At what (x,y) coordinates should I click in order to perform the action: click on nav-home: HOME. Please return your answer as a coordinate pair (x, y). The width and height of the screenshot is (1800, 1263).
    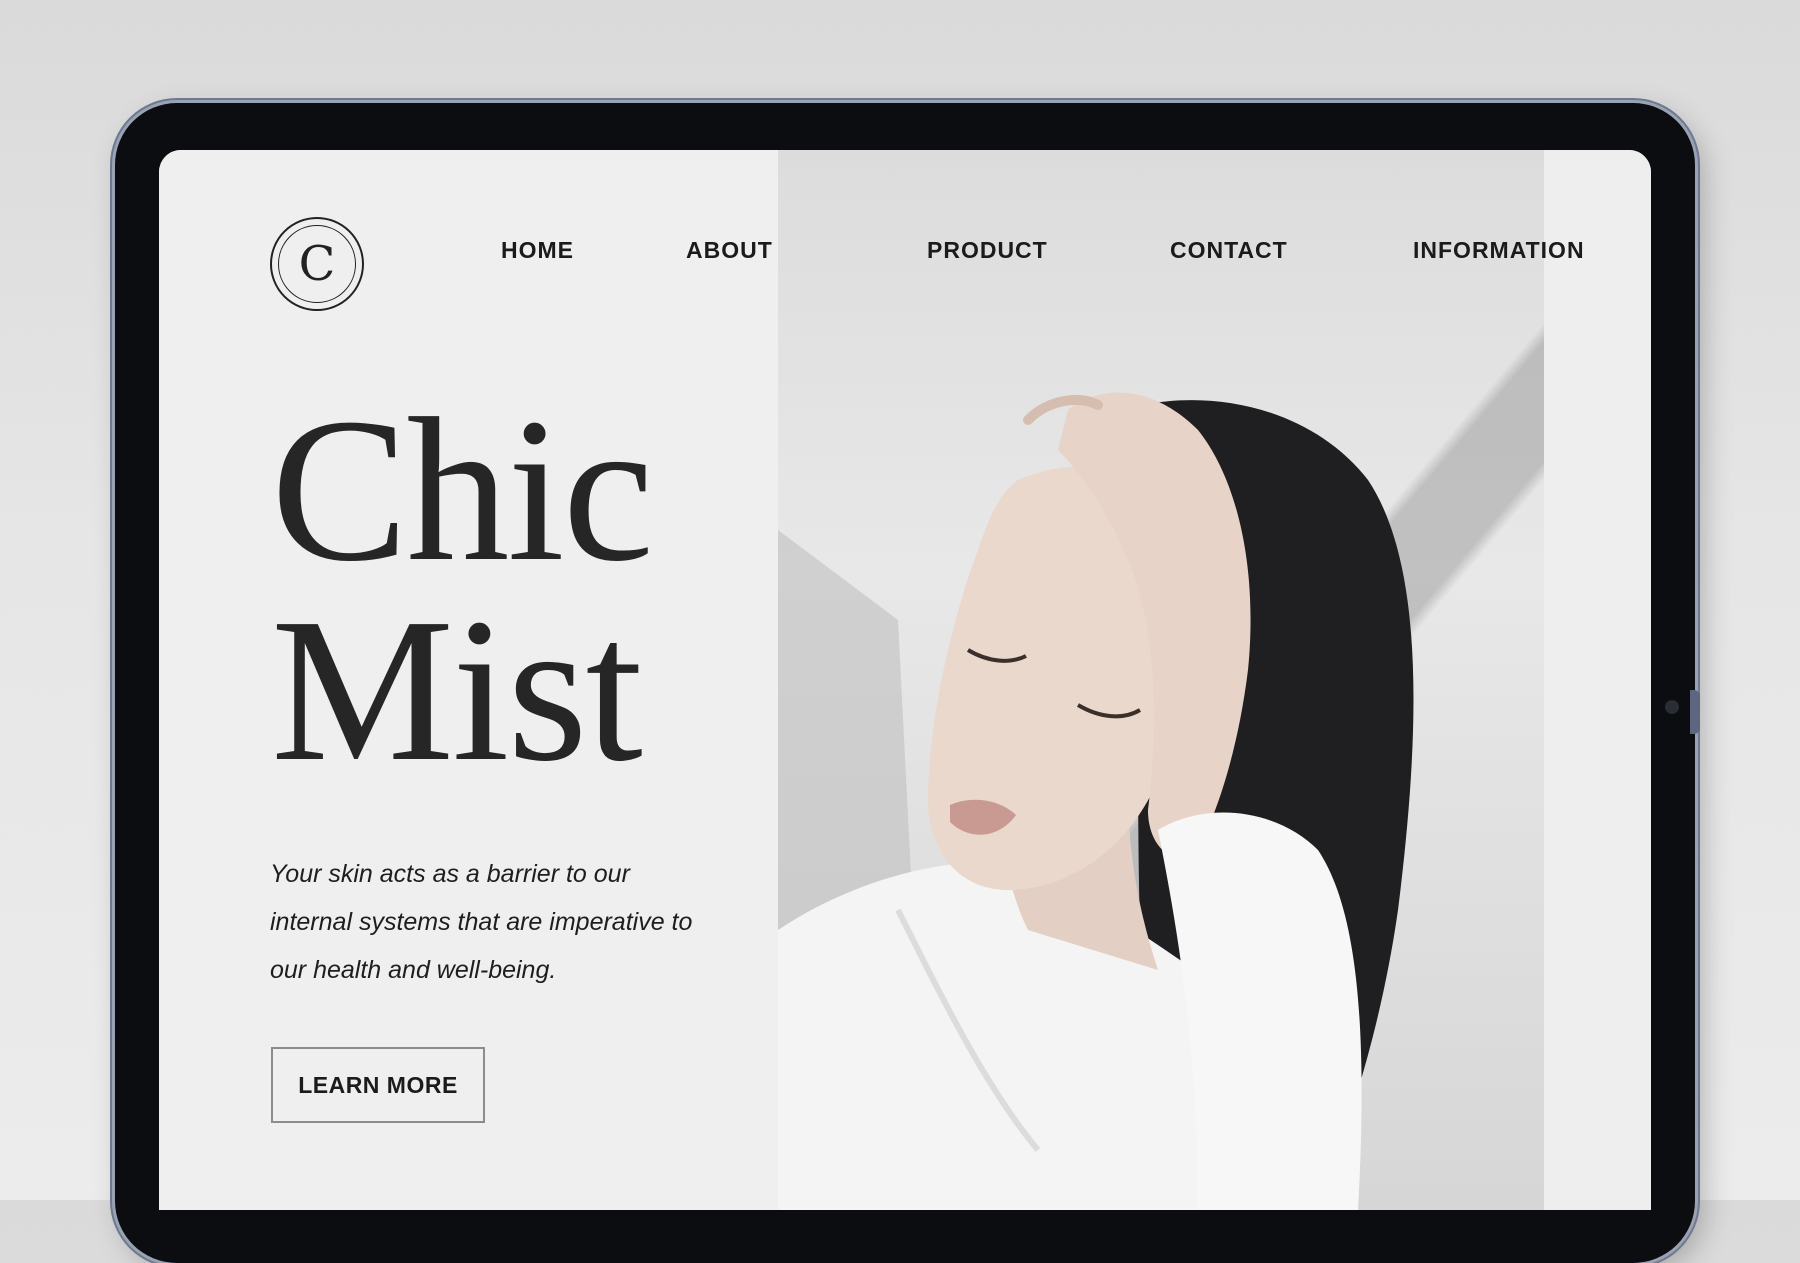
    Looking at the image, I should click on (537, 250).